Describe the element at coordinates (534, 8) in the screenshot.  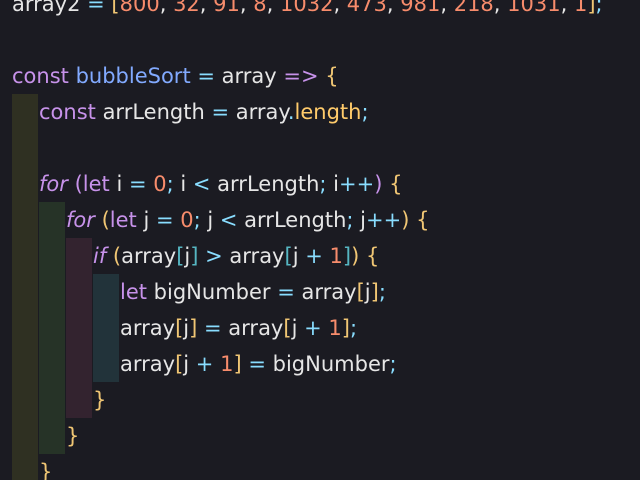
I see `code-token: 1031` at that location.